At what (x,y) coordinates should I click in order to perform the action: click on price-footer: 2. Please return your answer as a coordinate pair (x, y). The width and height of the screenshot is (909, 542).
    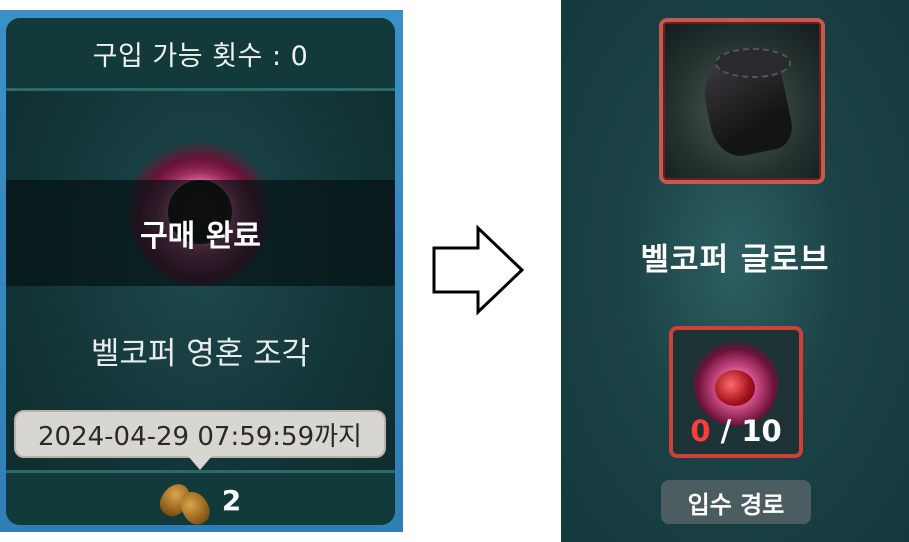
    Looking at the image, I should click on (200, 497).